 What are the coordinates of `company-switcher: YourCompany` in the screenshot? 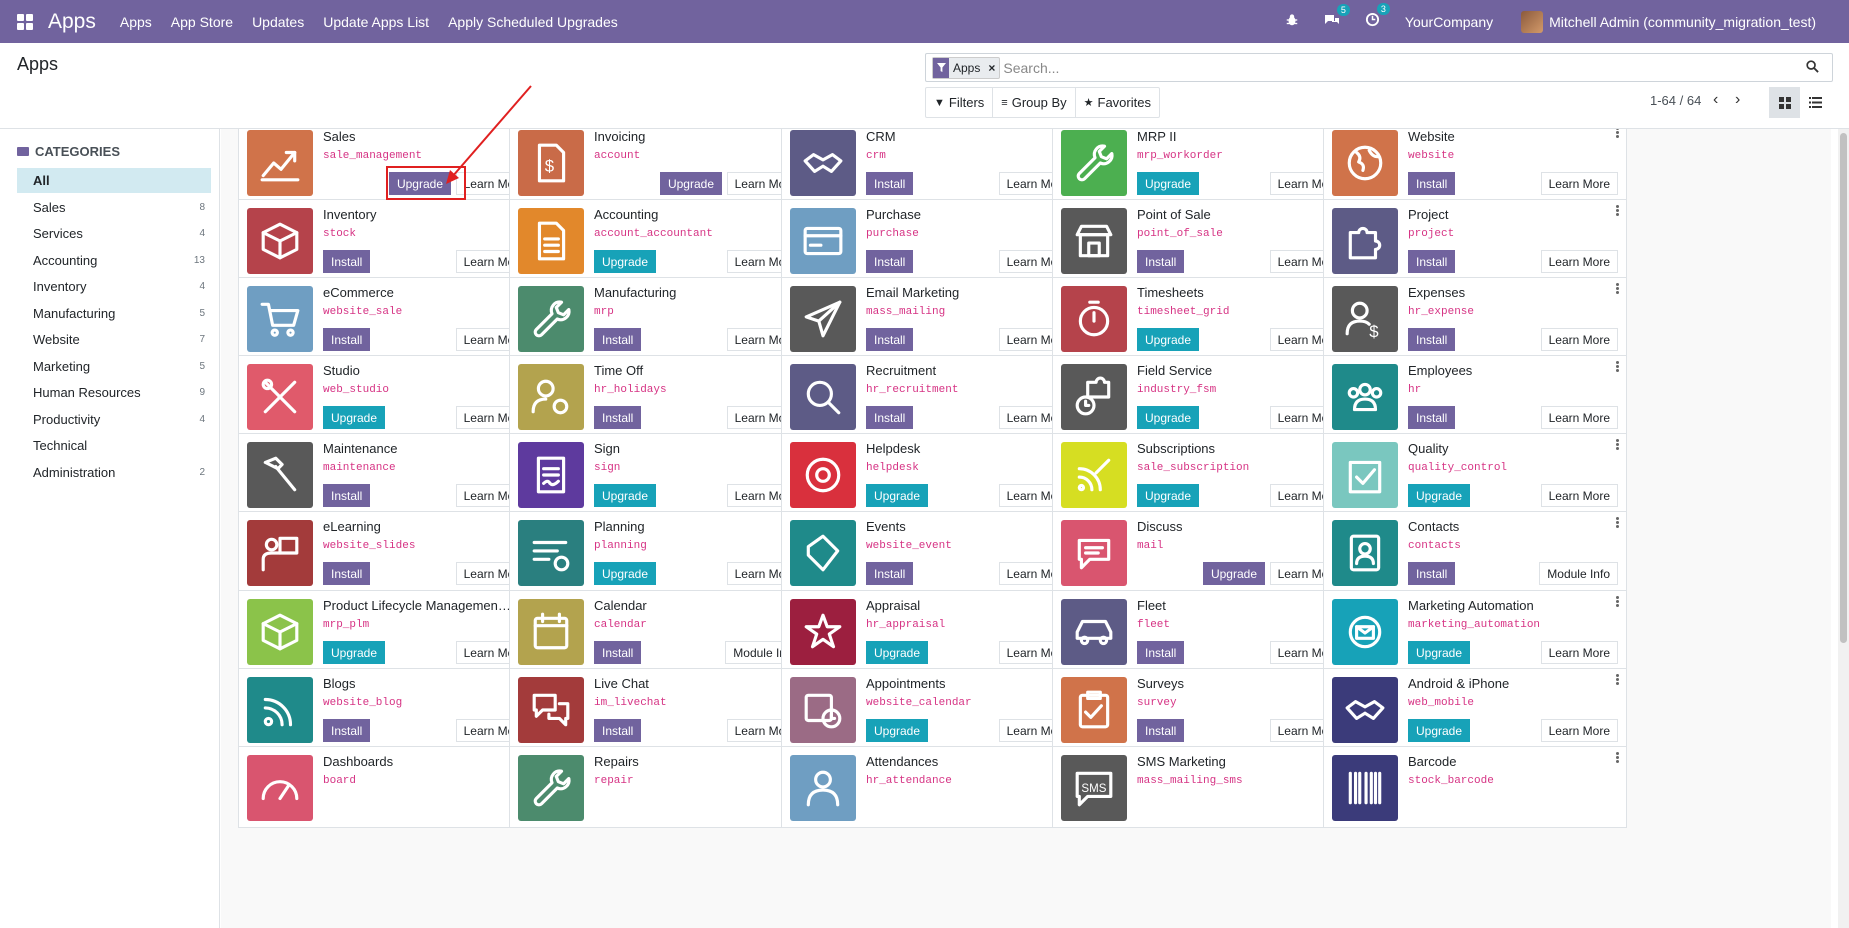 It's located at (1449, 22).